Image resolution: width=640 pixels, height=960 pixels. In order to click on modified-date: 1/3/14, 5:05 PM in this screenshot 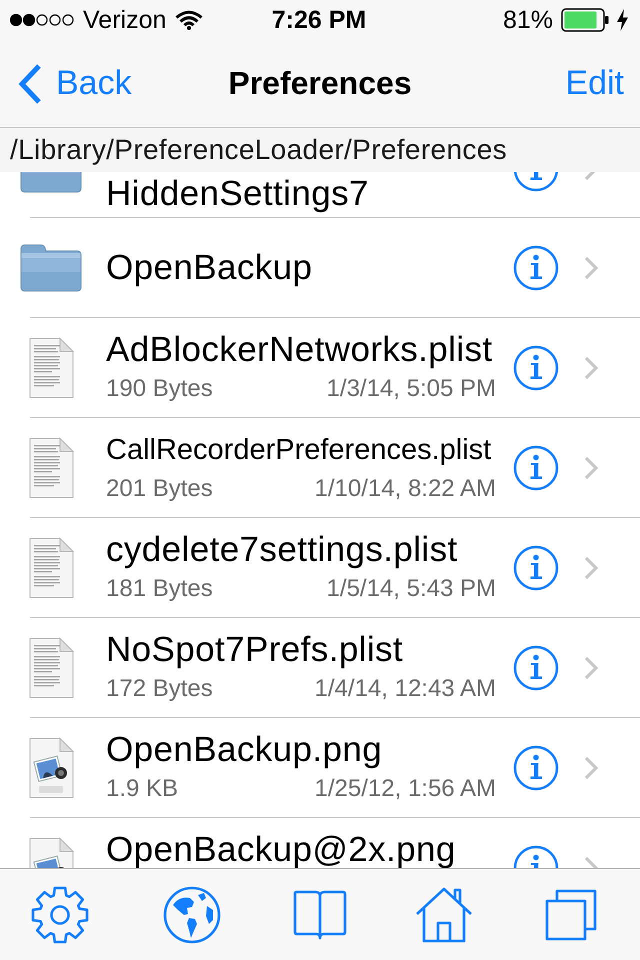, I will do `click(411, 389)`.